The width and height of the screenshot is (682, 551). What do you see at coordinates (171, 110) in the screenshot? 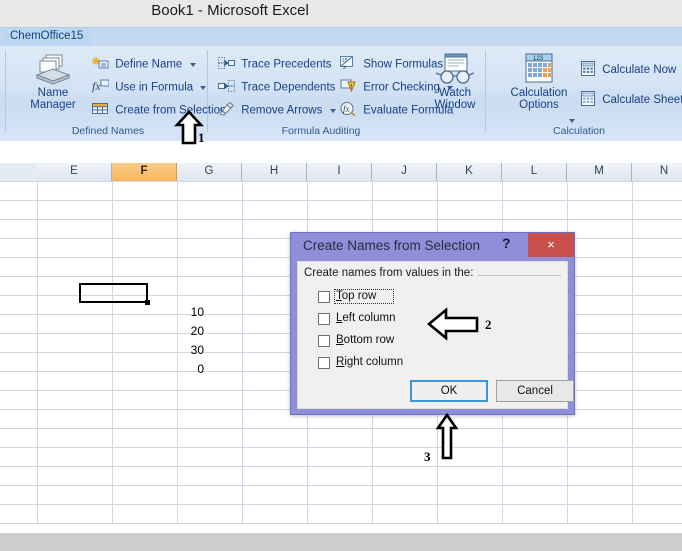
I see `create-from-selection-label: Create from Selection` at bounding box center [171, 110].